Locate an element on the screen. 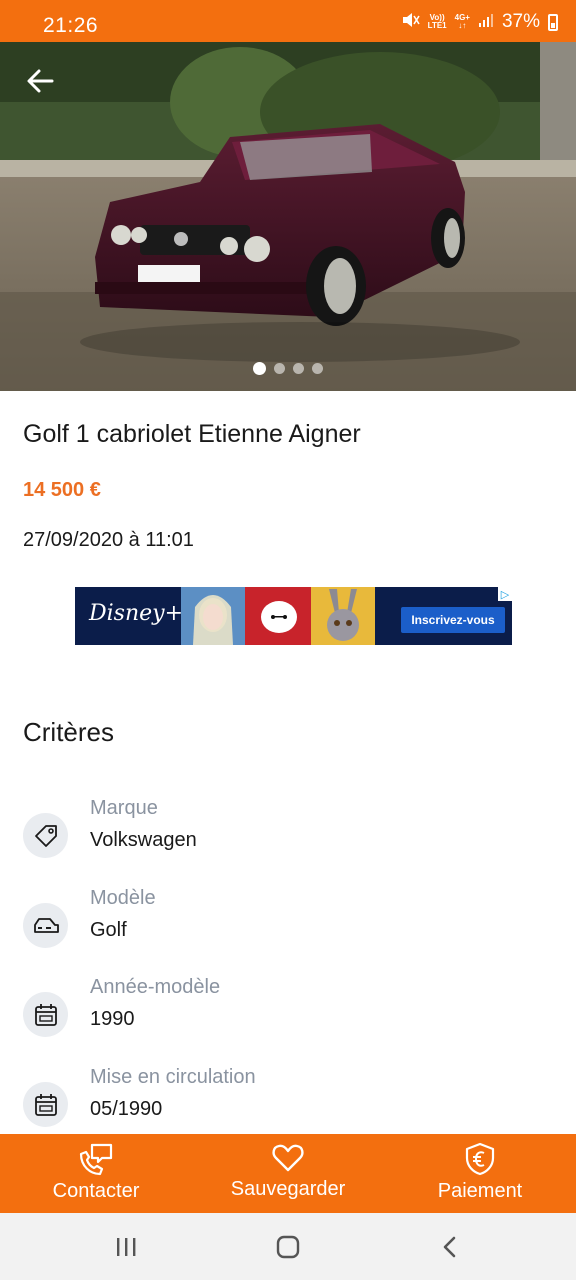 The width and height of the screenshot is (576, 1280). action-bar: Contacter Sauvegarder Paiement is located at coordinates (288, 1173).